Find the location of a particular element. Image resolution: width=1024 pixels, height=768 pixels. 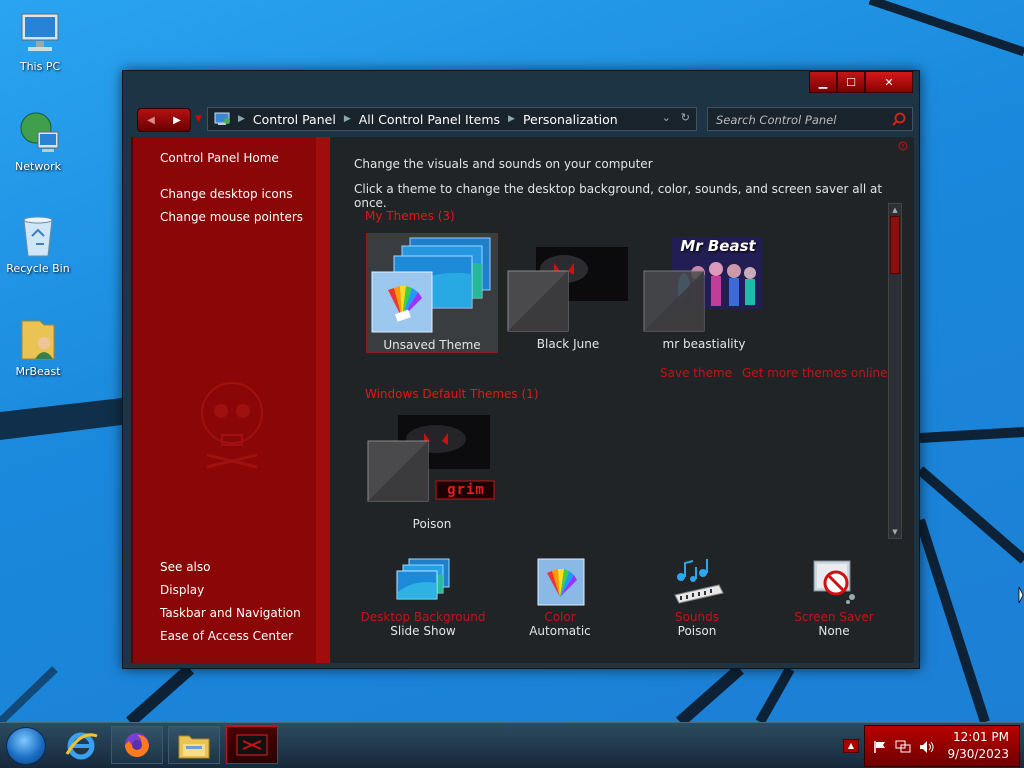

scroll-up-icon: ▲ is located at coordinates (895, 210).